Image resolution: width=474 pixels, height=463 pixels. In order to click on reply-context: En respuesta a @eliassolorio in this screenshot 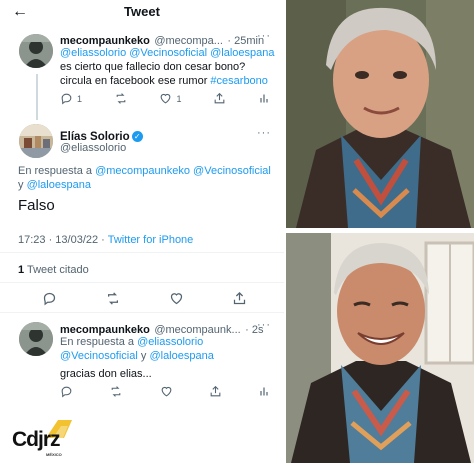, I will do `click(131, 342)`.